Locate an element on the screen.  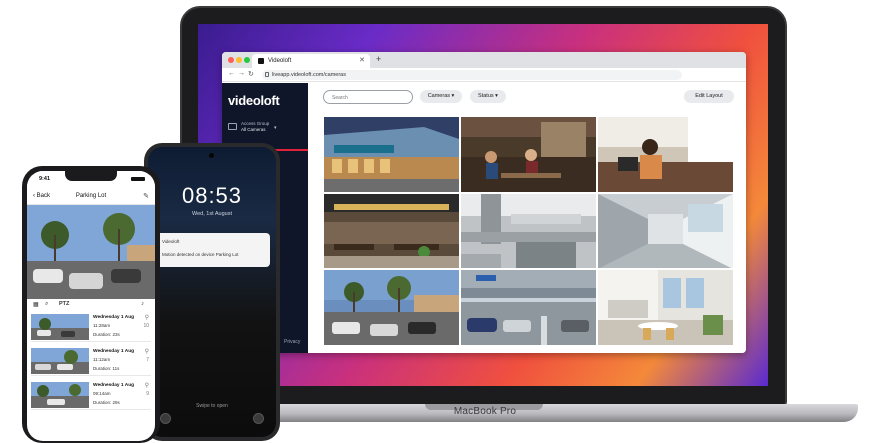
lock-screen-clock: 08:53 is located at coordinates (212, 195).